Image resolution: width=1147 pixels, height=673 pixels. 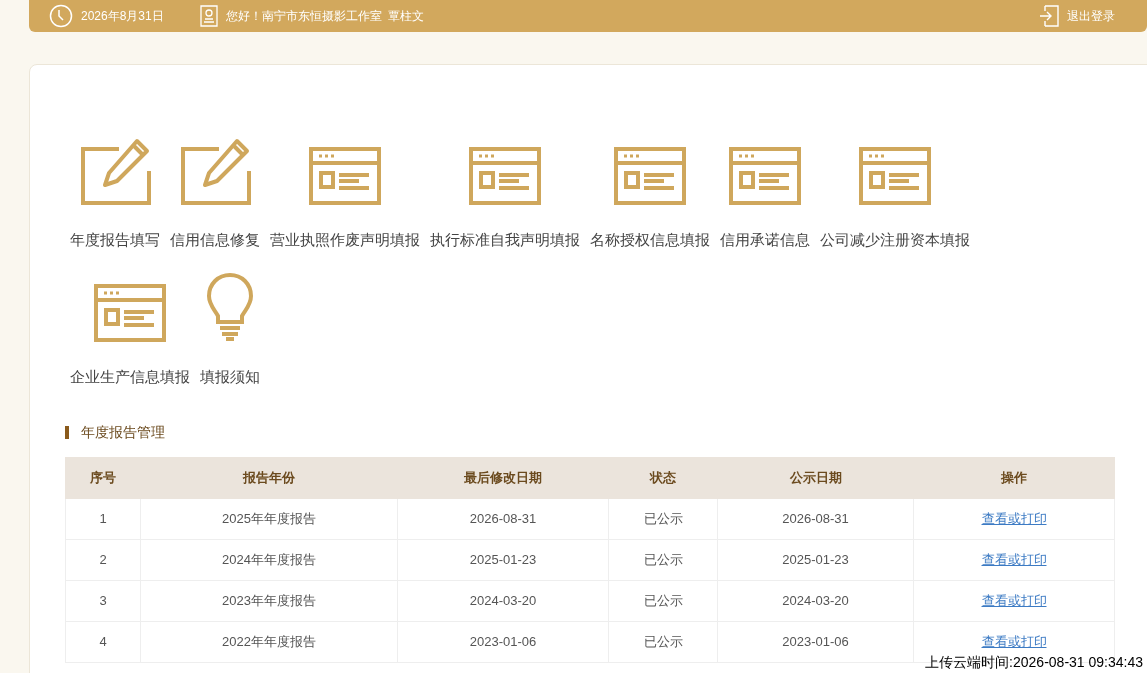 What do you see at coordinates (103, 601) in the screenshot?
I see `table-cell: 3` at bounding box center [103, 601].